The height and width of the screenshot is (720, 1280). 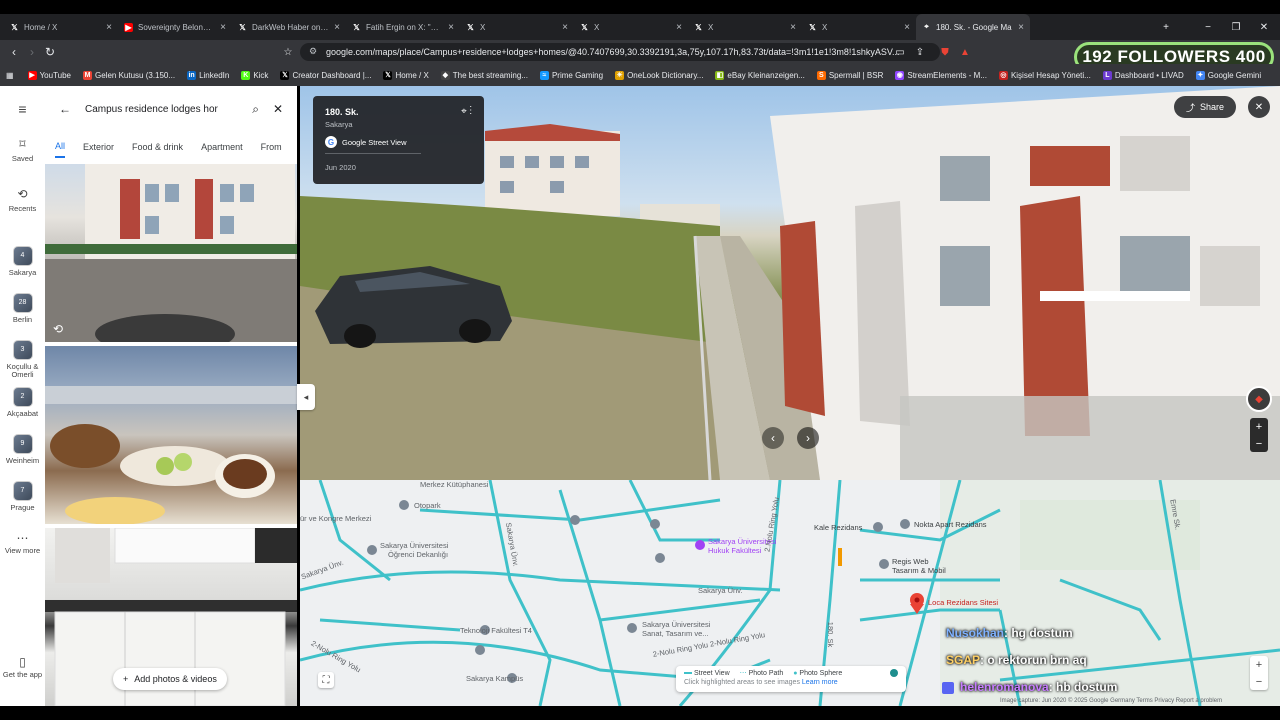 What do you see at coordinates (222, 147) in the screenshot?
I see `chip-apartment: Apartment` at bounding box center [222, 147].